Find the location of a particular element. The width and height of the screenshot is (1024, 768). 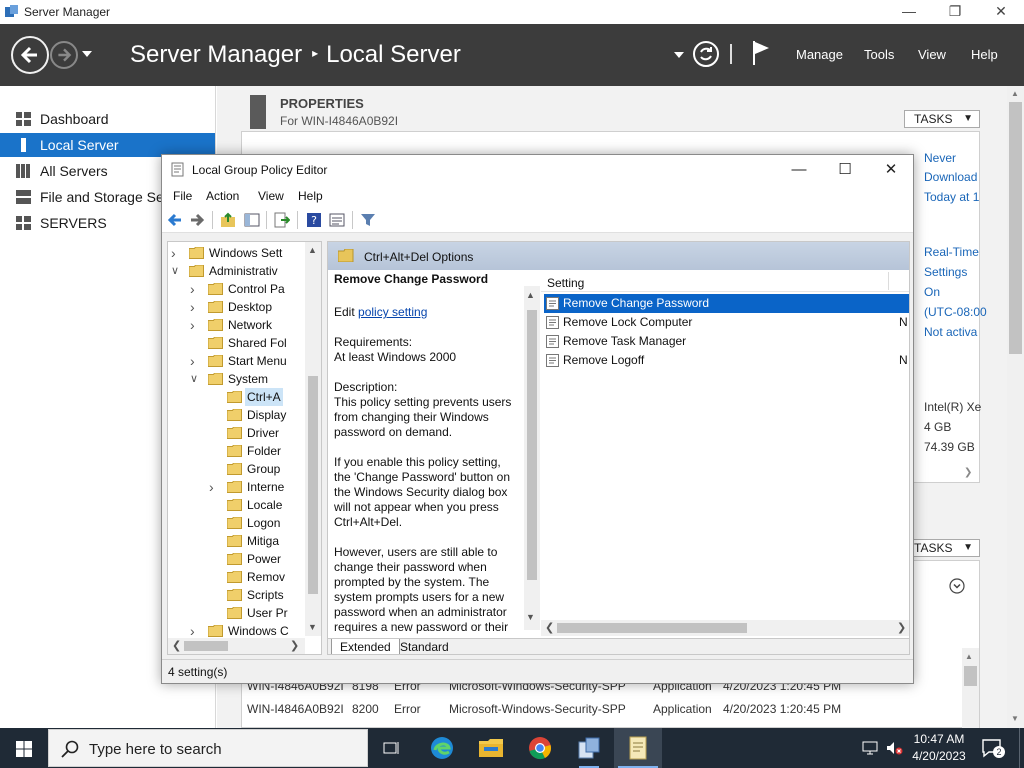

list-item: Remove Logoff N is located at coordinates (726, 360).